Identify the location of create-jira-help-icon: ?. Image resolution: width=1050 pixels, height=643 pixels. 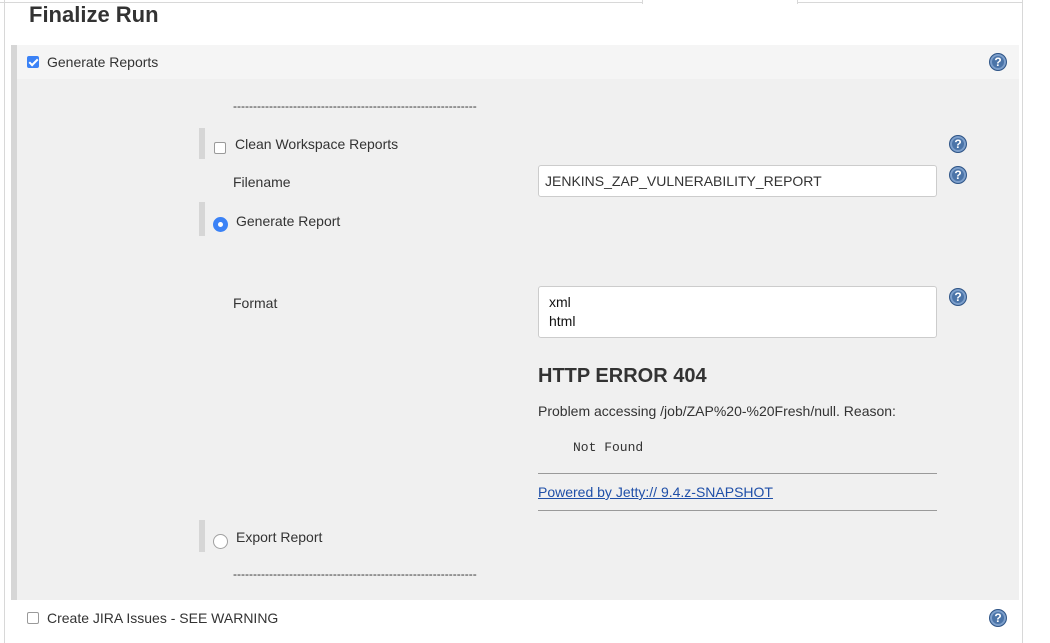
(998, 618).